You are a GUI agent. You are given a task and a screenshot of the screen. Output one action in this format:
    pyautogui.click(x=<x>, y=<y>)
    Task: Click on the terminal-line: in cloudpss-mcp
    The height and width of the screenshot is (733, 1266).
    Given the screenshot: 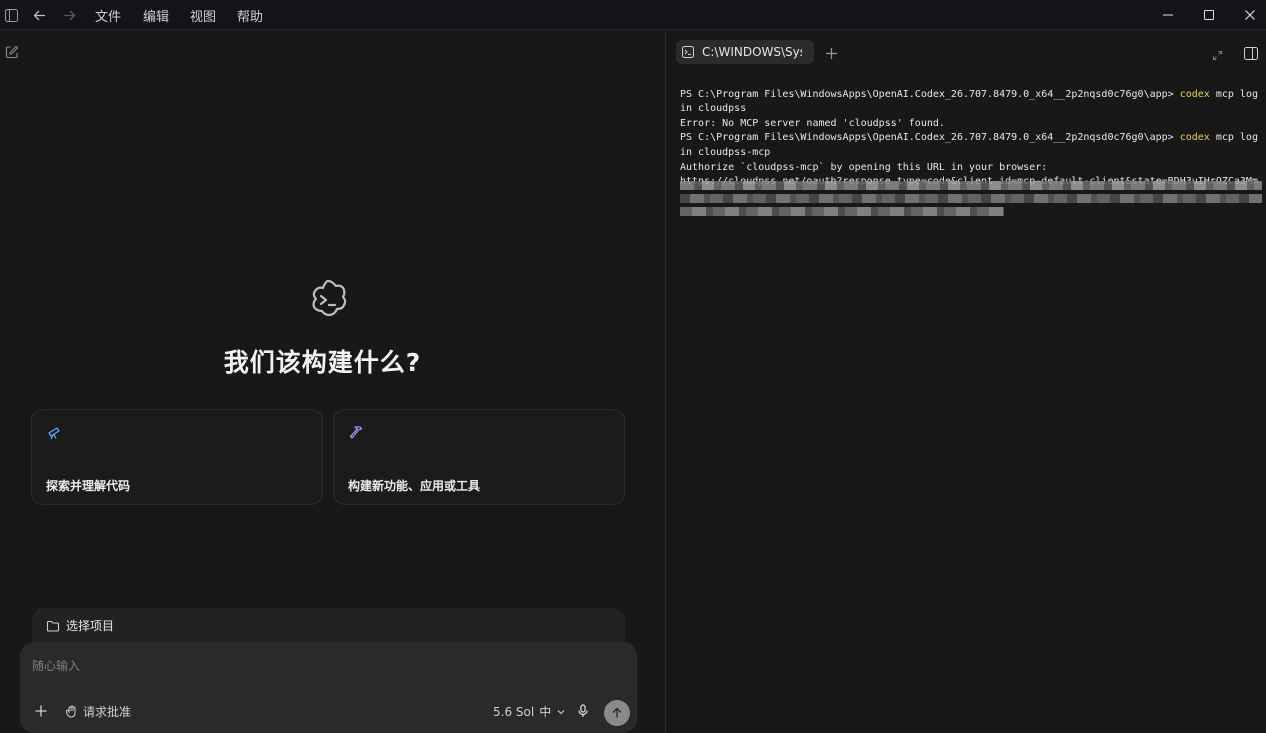 What is the action you would take?
    pyautogui.click(x=725, y=152)
    